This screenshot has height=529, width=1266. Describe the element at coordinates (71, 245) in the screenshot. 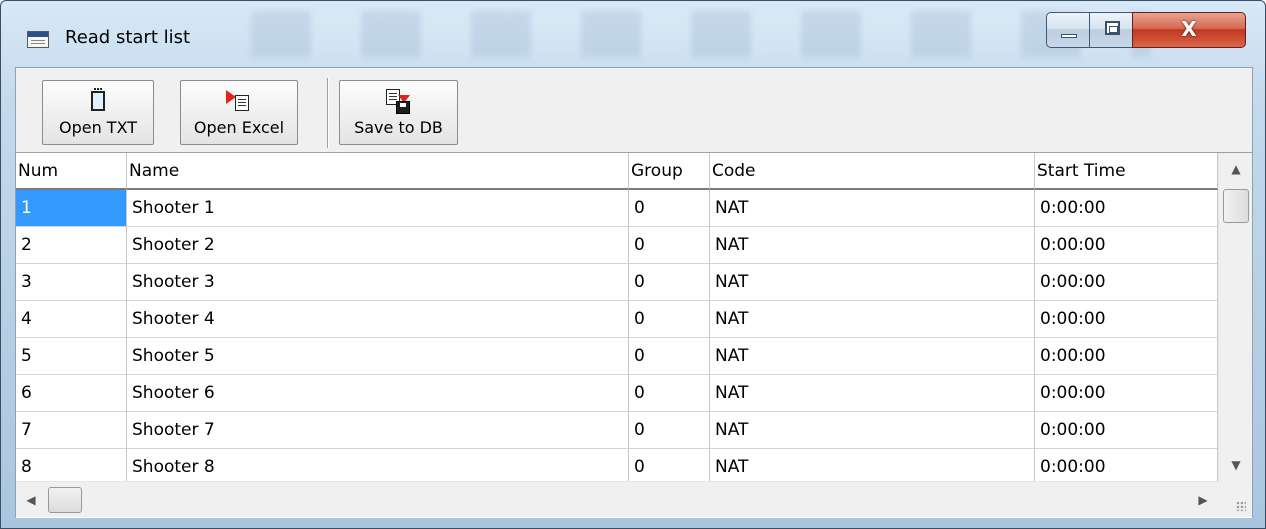

I see `cell-num: 2` at that location.